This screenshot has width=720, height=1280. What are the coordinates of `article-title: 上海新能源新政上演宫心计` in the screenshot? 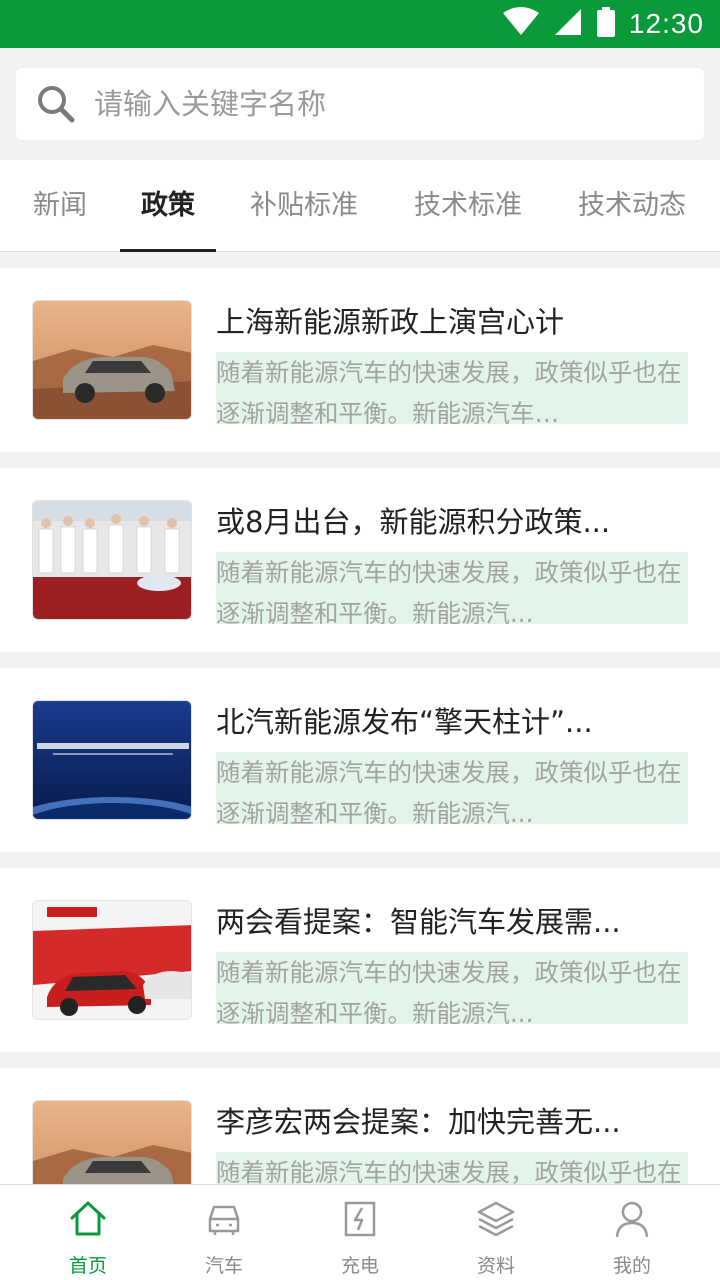 It's located at (390, 322).